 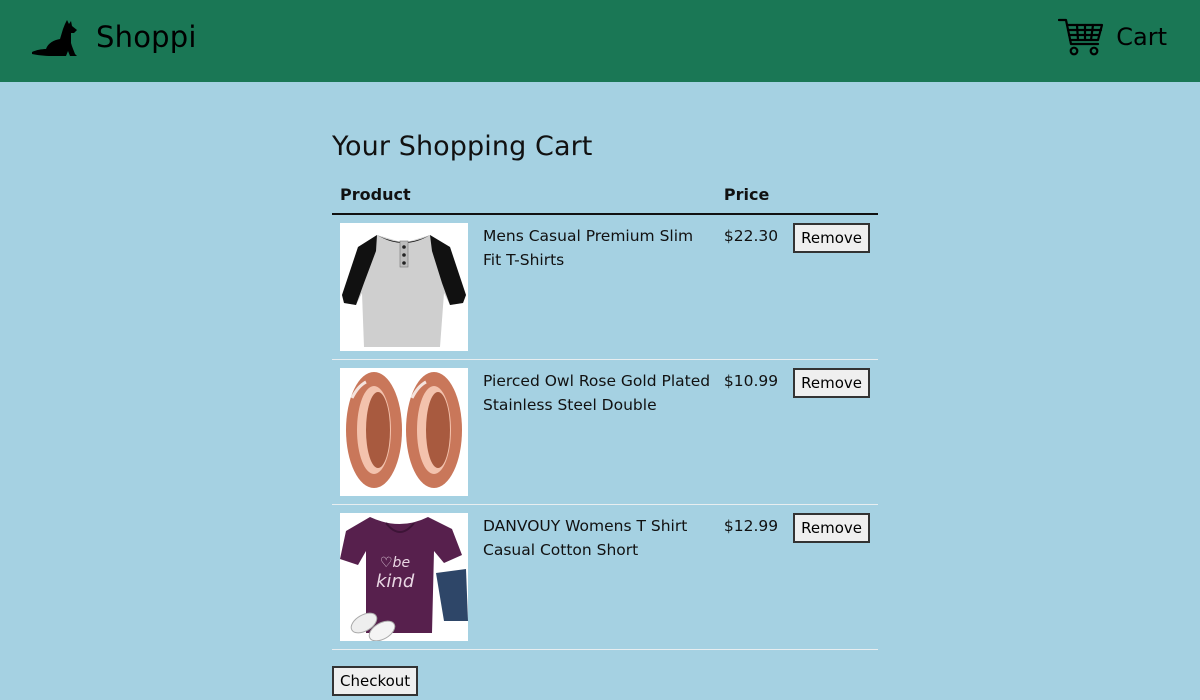 What do you see at coordinates (832, 195) in the screenshot?
I see `column-header-action` at bounding box center [832, 195].